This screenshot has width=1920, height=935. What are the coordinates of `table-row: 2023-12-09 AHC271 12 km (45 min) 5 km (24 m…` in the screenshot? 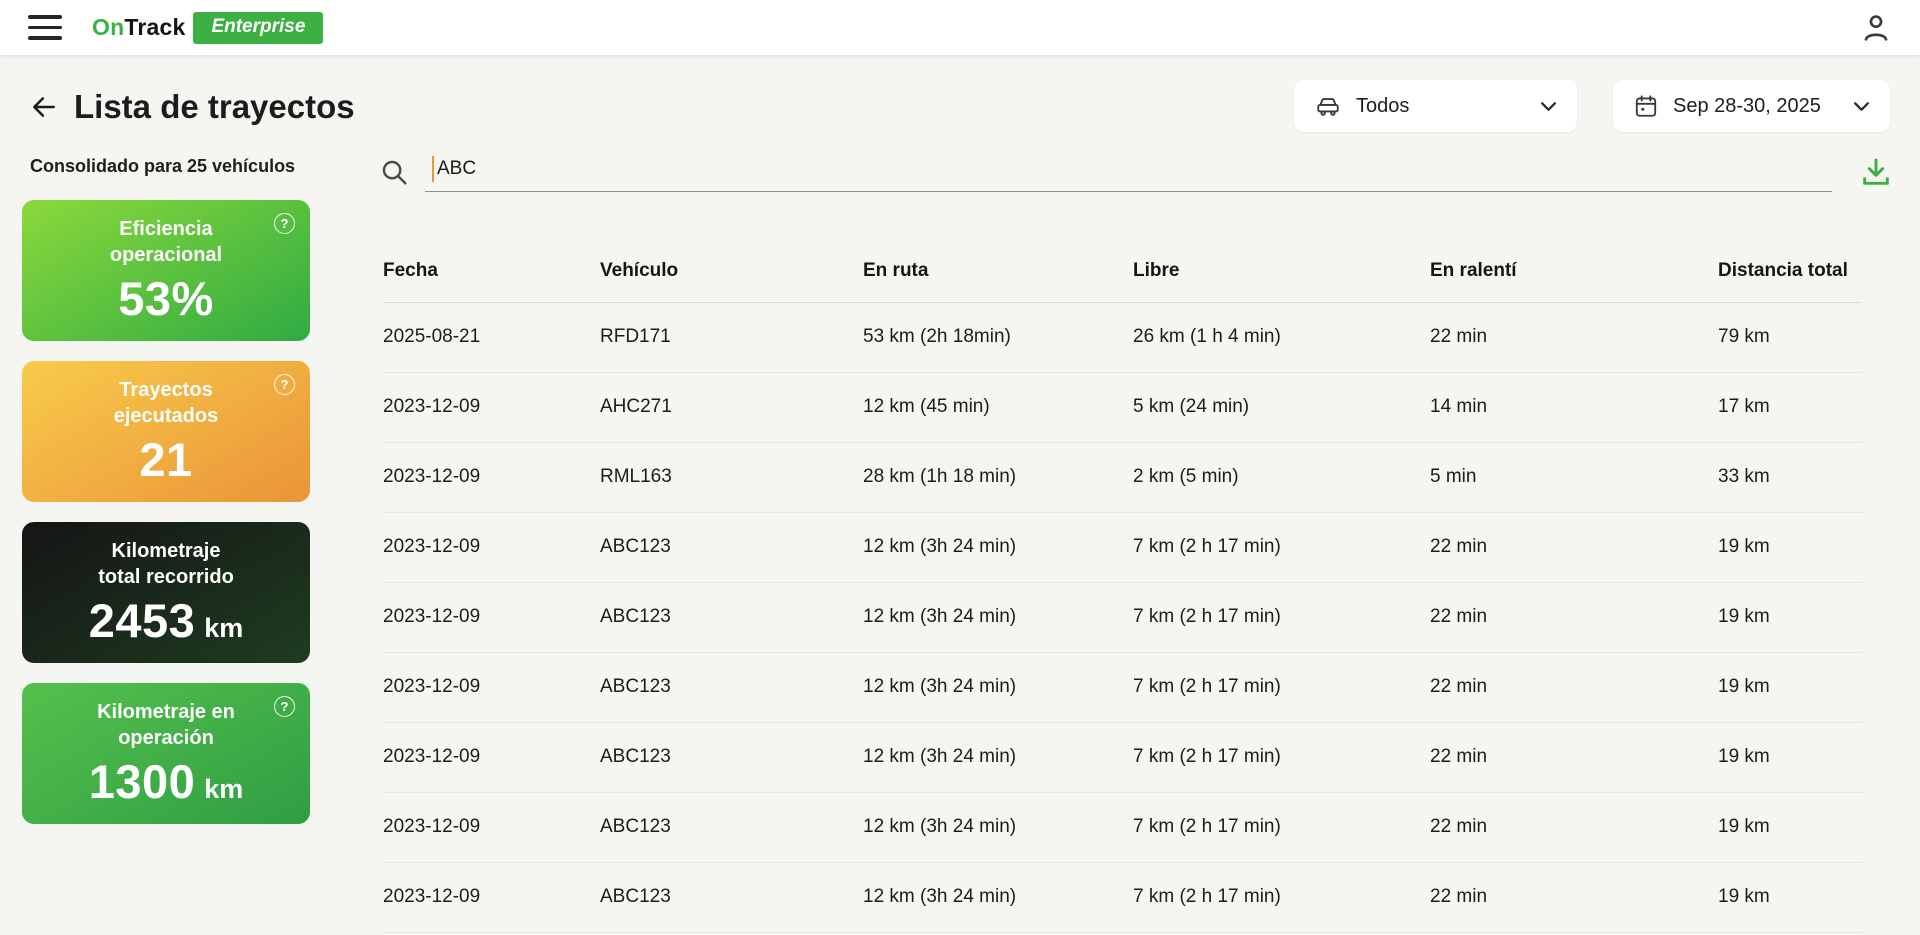 It's located at (1122, 407).